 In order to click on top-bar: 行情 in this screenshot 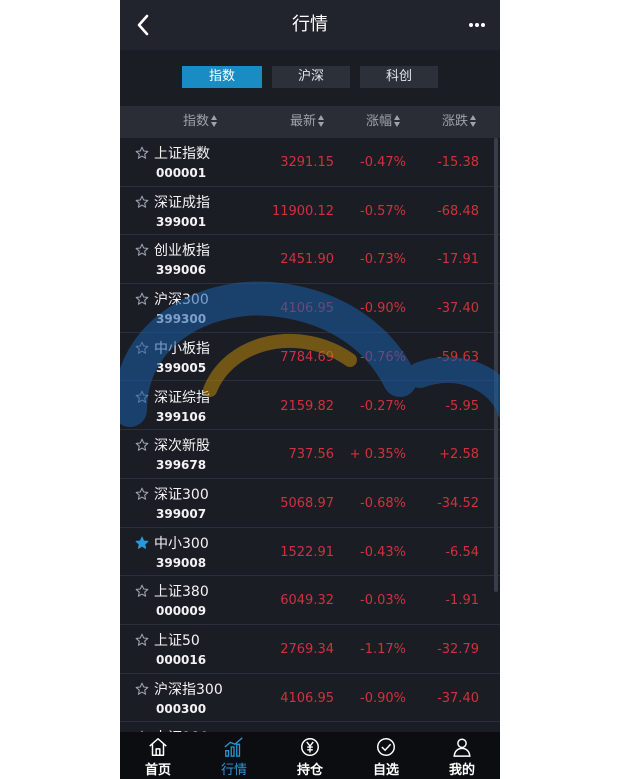, I will do `click(310, 25)`.